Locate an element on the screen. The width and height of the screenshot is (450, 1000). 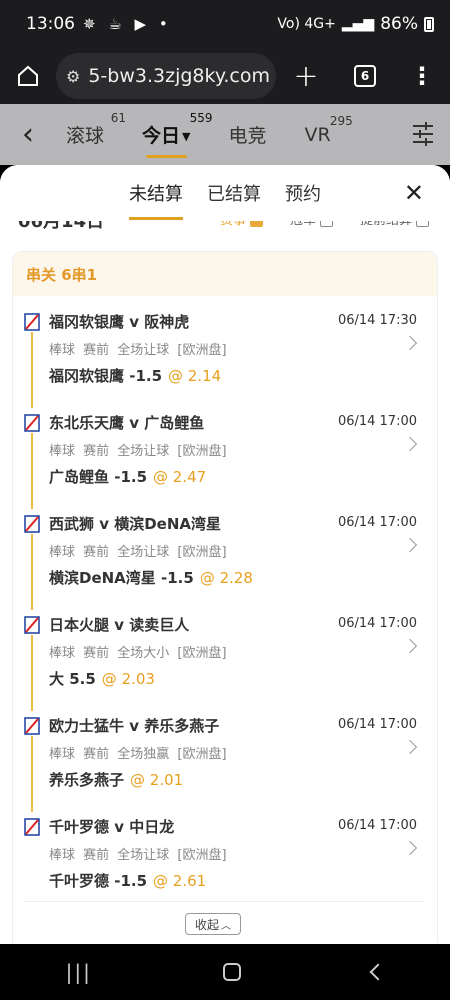
nav-tab-vr: VR 295 is located at coordinates (328, 130).